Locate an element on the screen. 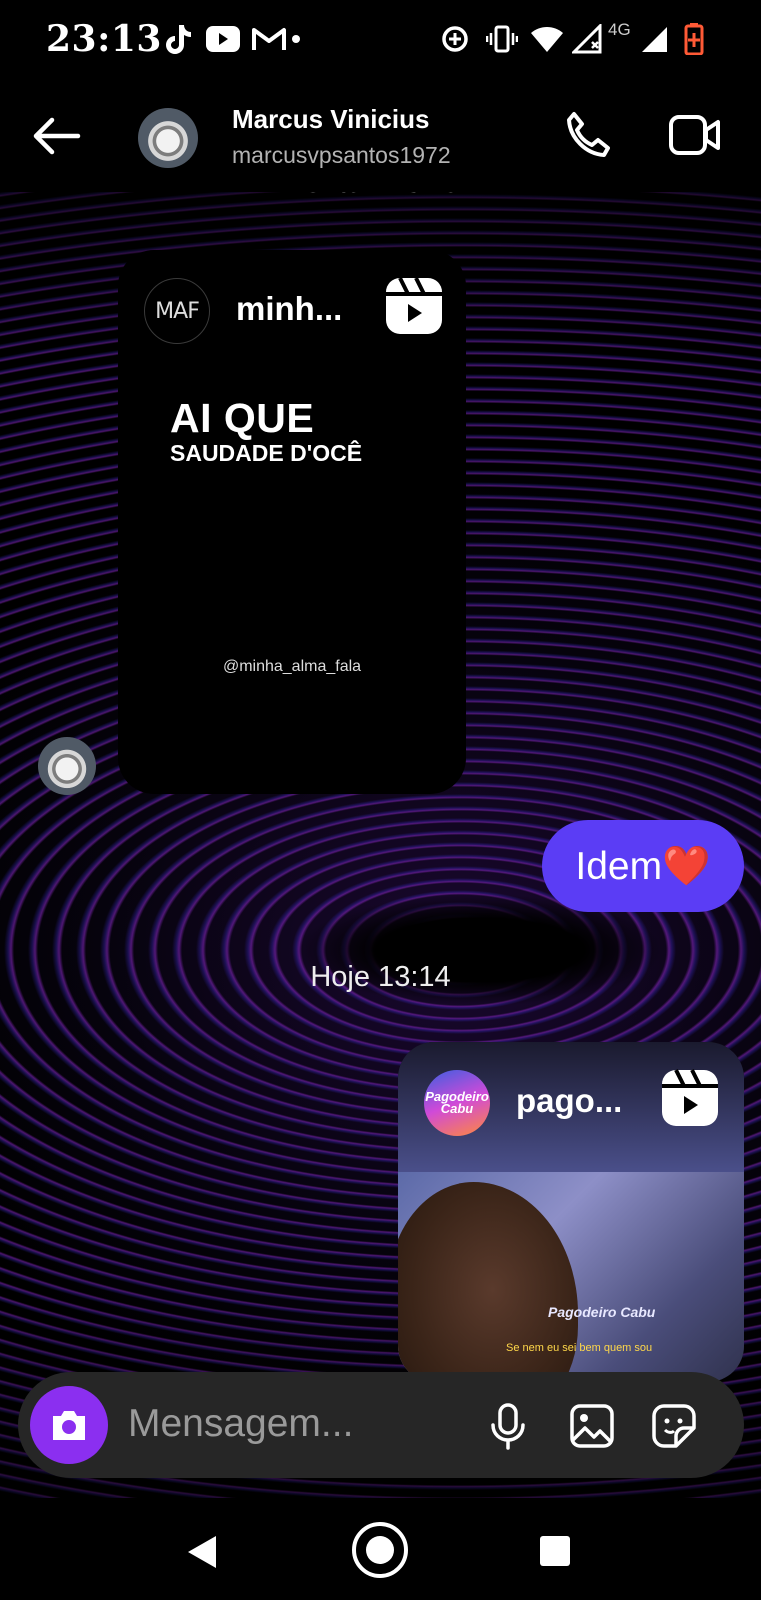  gallery-icon is located at coordinates (592, 1426).